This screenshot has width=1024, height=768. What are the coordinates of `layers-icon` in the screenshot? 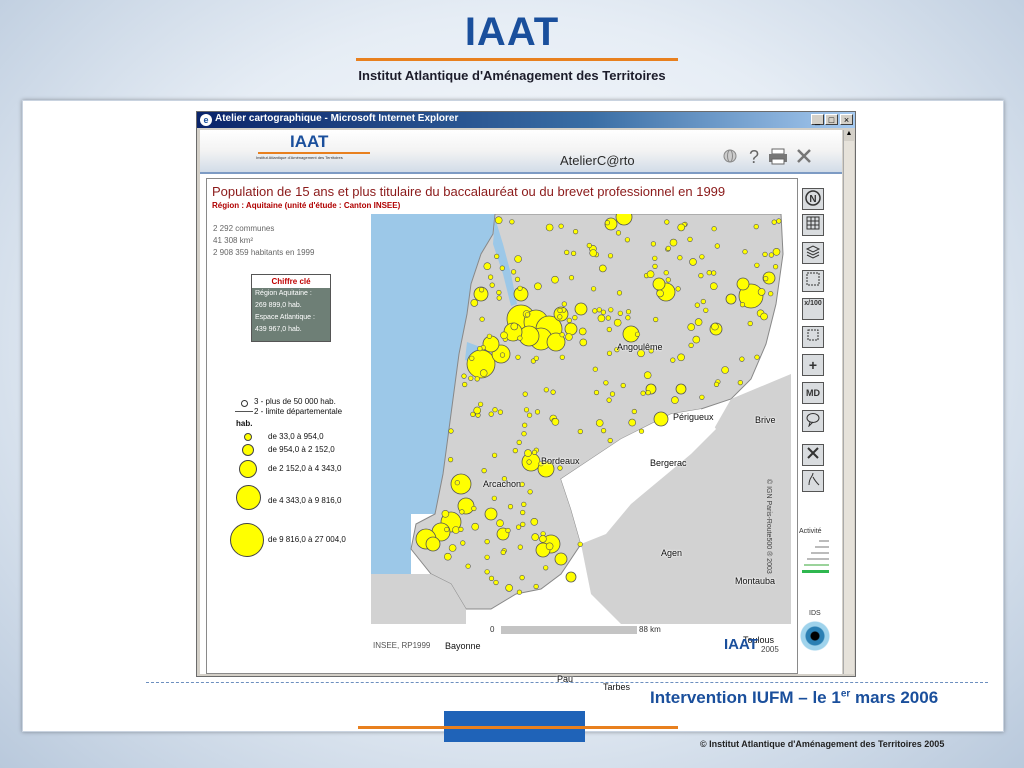 It's located at (813, 253).